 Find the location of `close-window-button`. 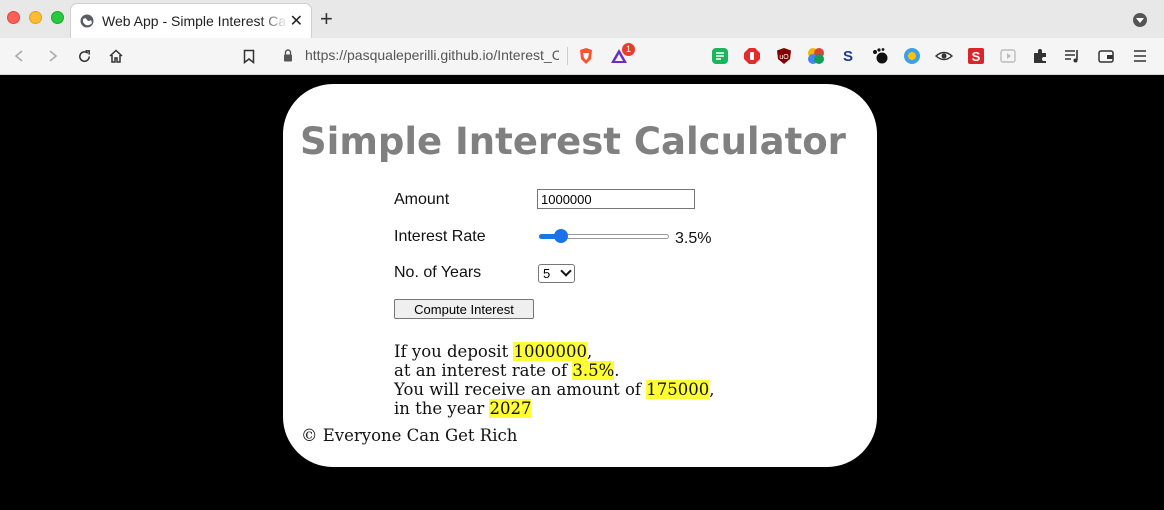

close-window-button is located at coordinates (13, 17).